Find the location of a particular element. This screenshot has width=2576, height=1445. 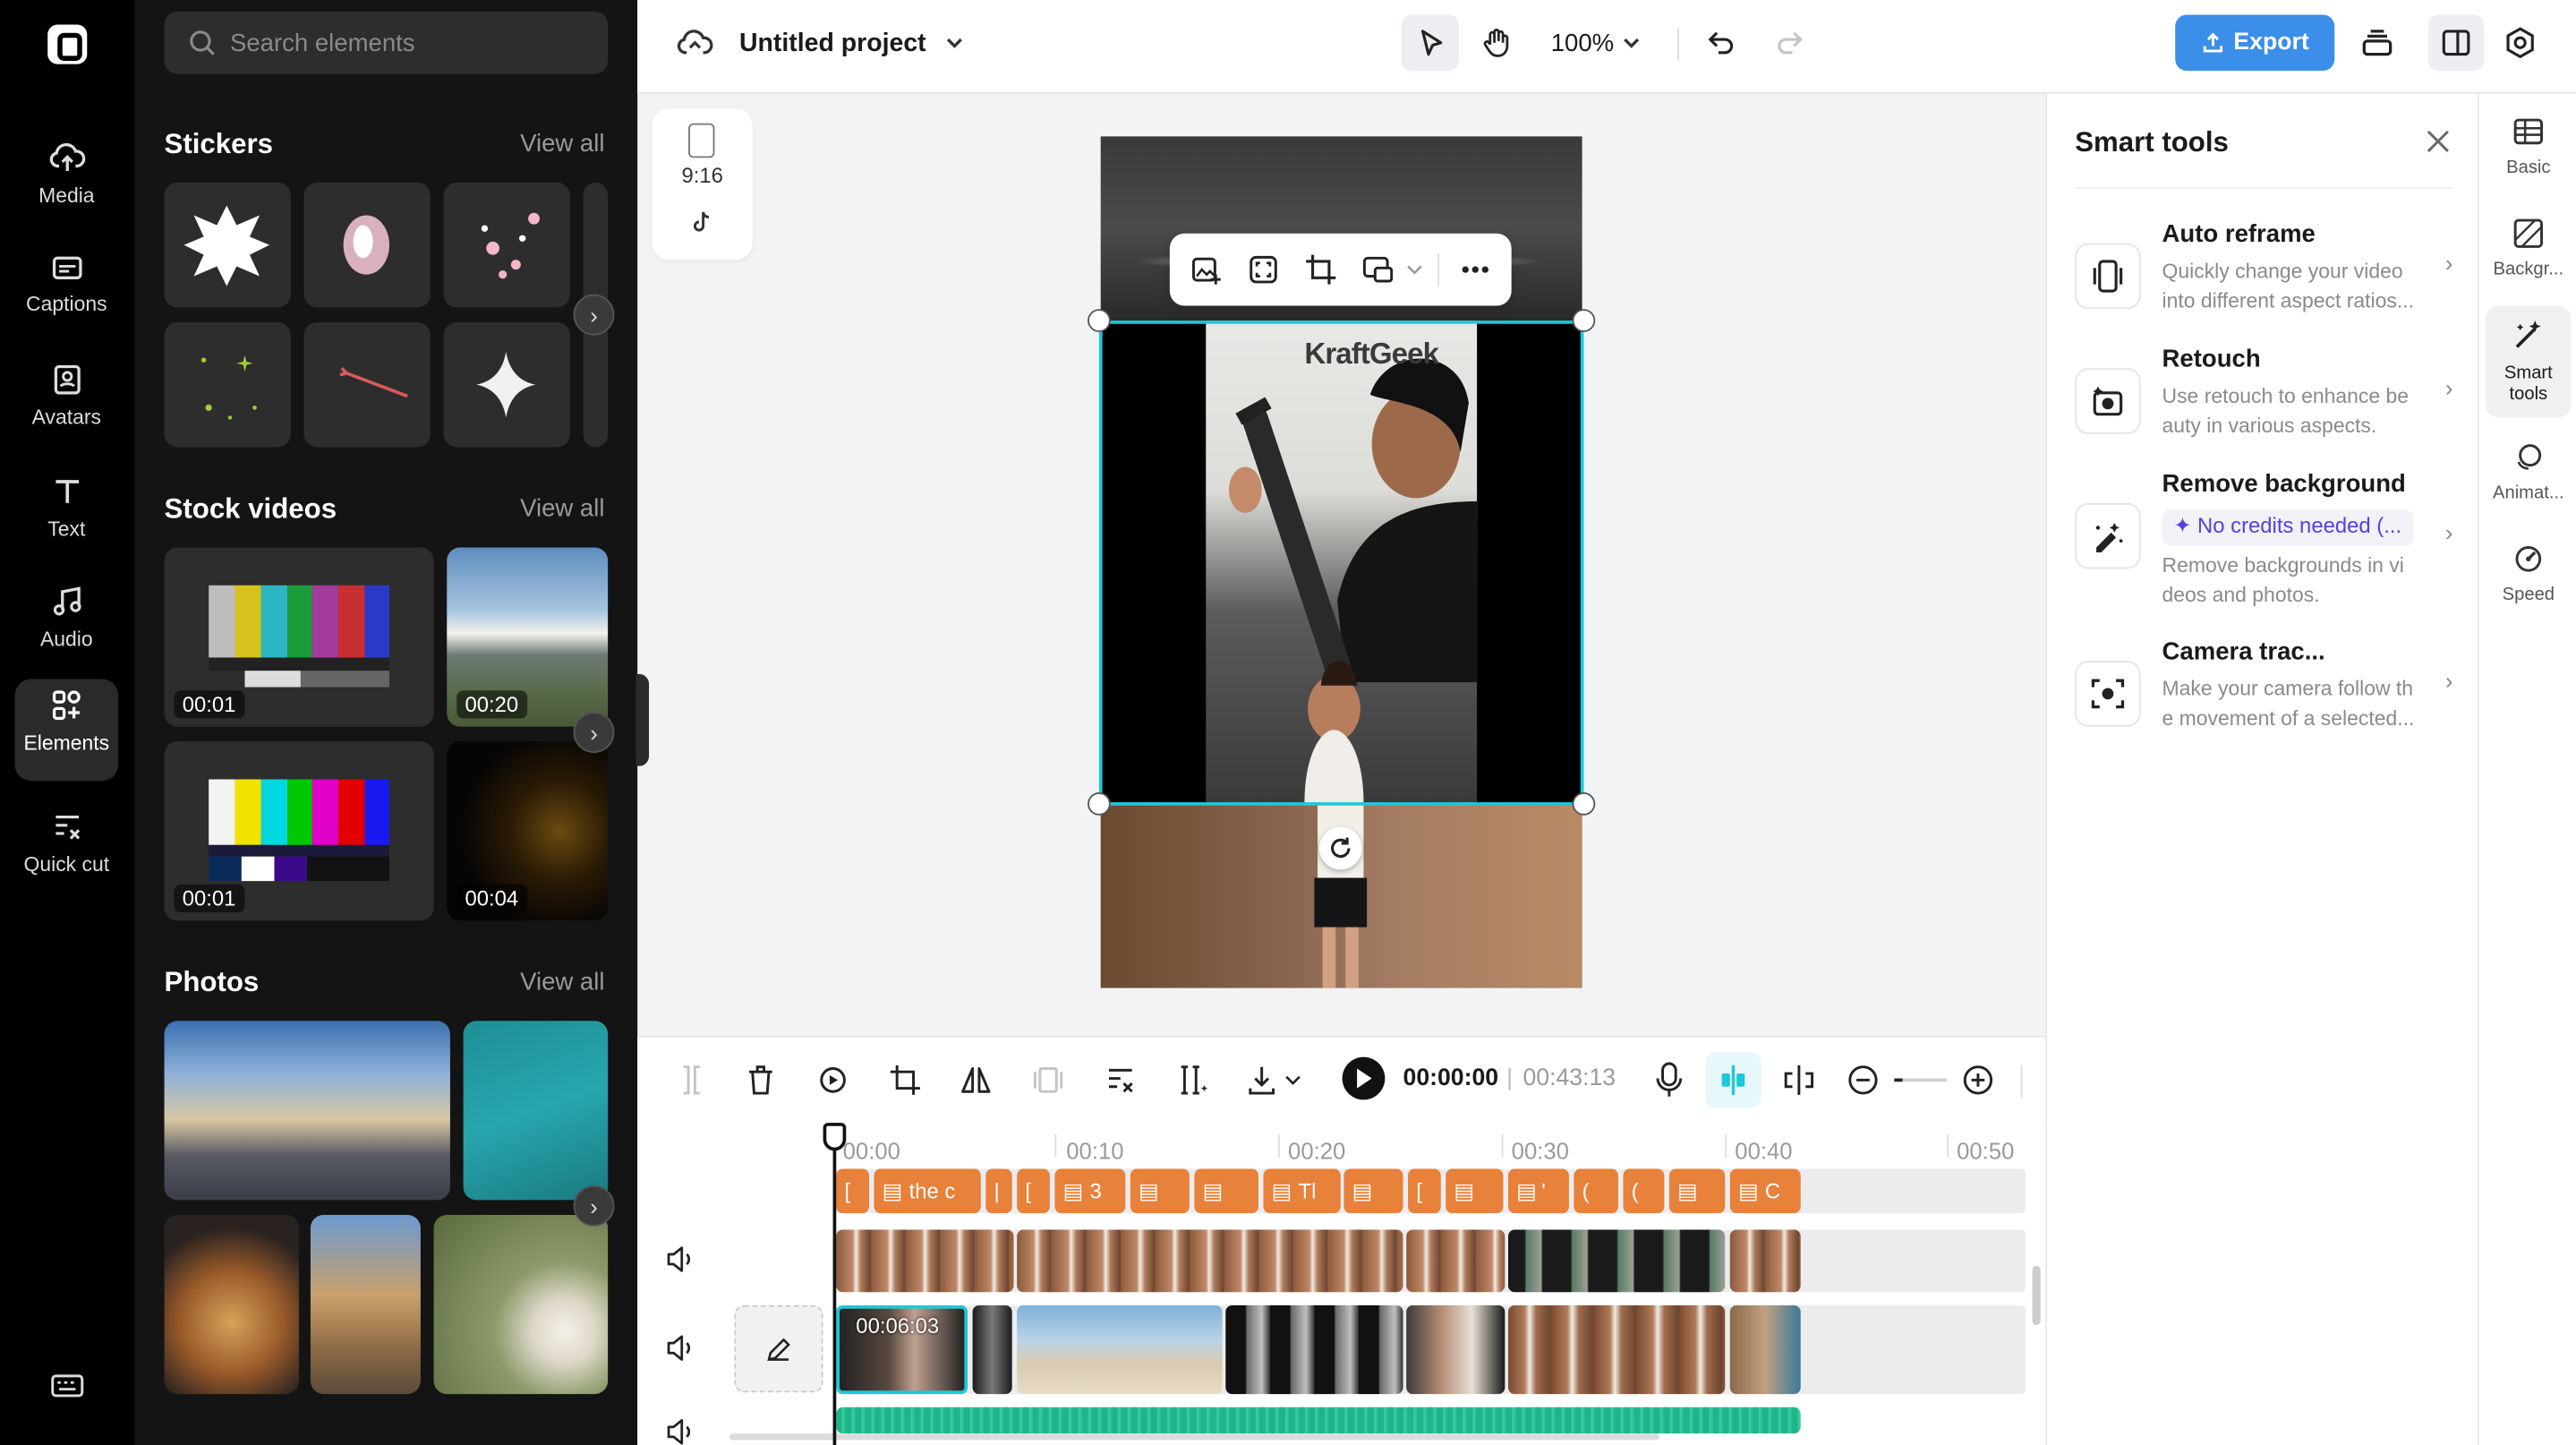

flip-icon is located at coordinates (976, 1080).